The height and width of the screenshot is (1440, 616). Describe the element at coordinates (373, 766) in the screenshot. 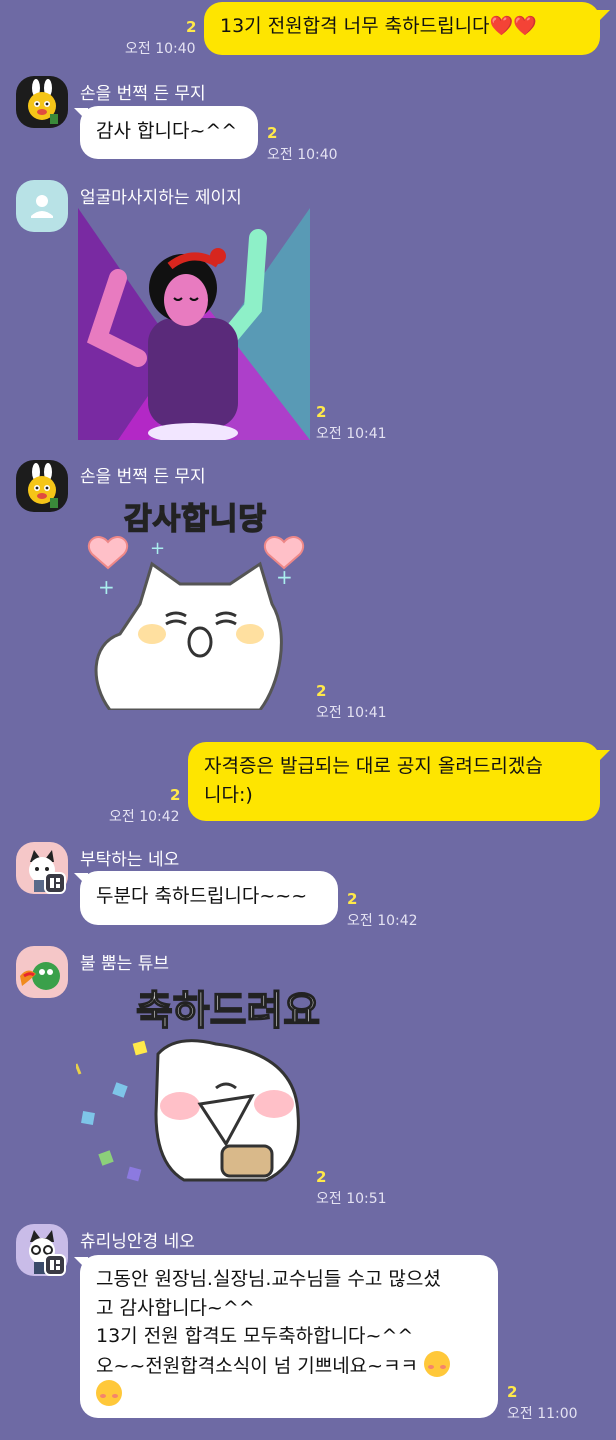

I see `message-text-line: 자격증은 발급되는 대로 공지 올려드리겠습` at that location.